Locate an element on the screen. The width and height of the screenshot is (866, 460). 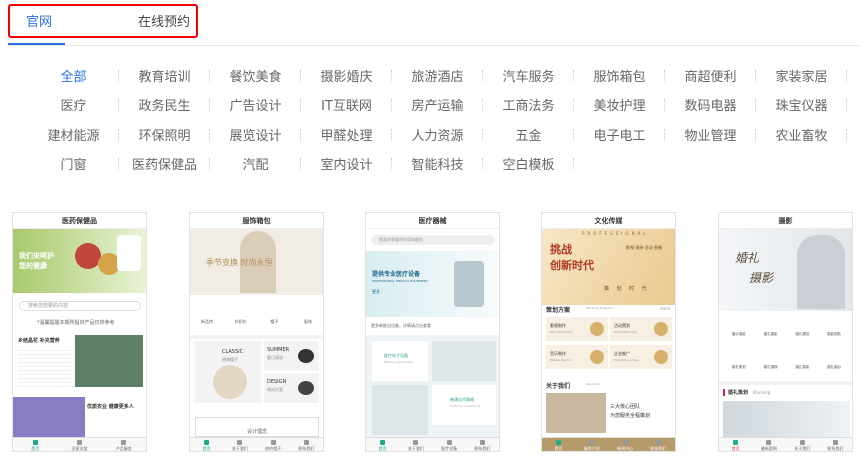
category-item: 智能科技 is located at coordinates (437, 164).